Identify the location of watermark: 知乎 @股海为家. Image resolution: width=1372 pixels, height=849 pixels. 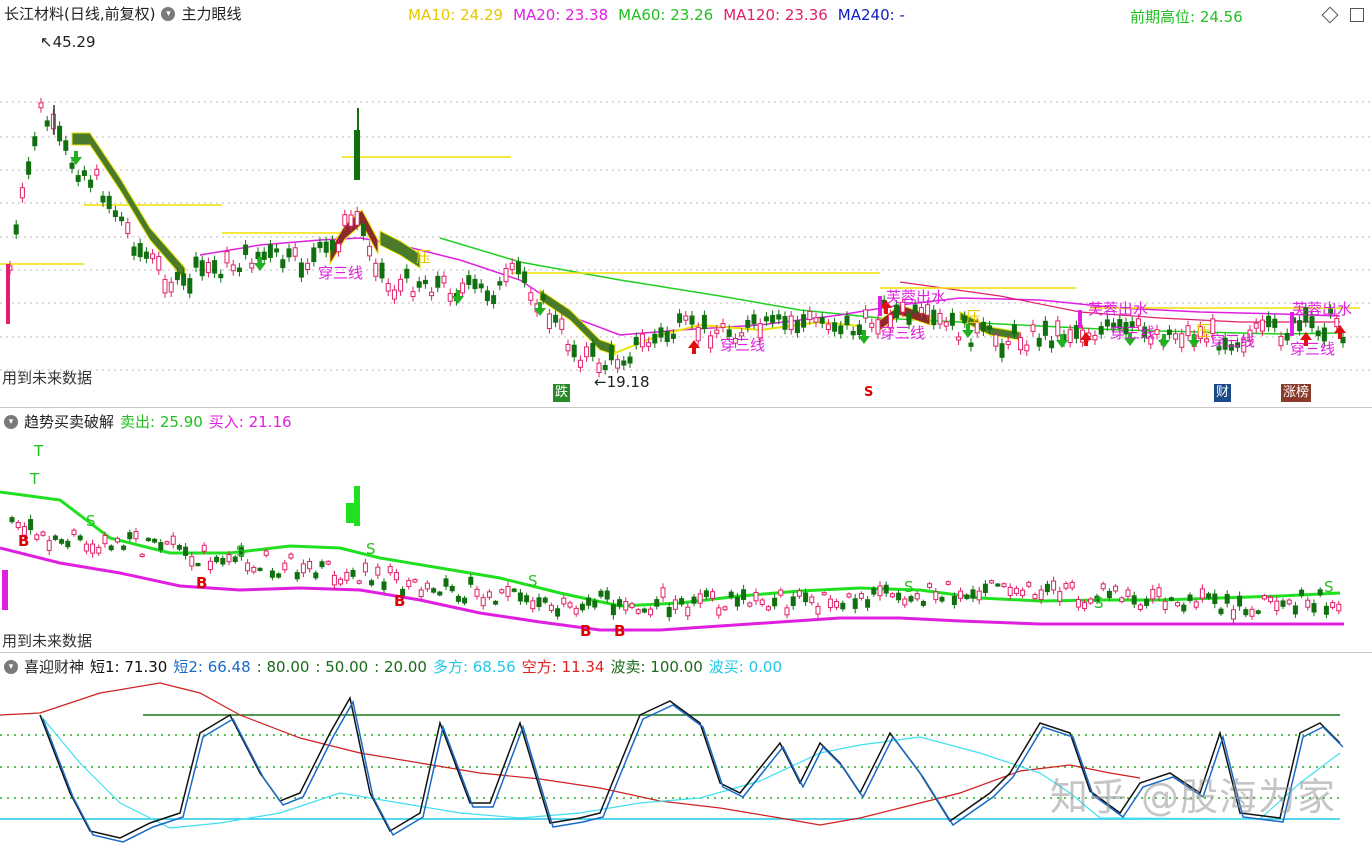
(1192, 797).